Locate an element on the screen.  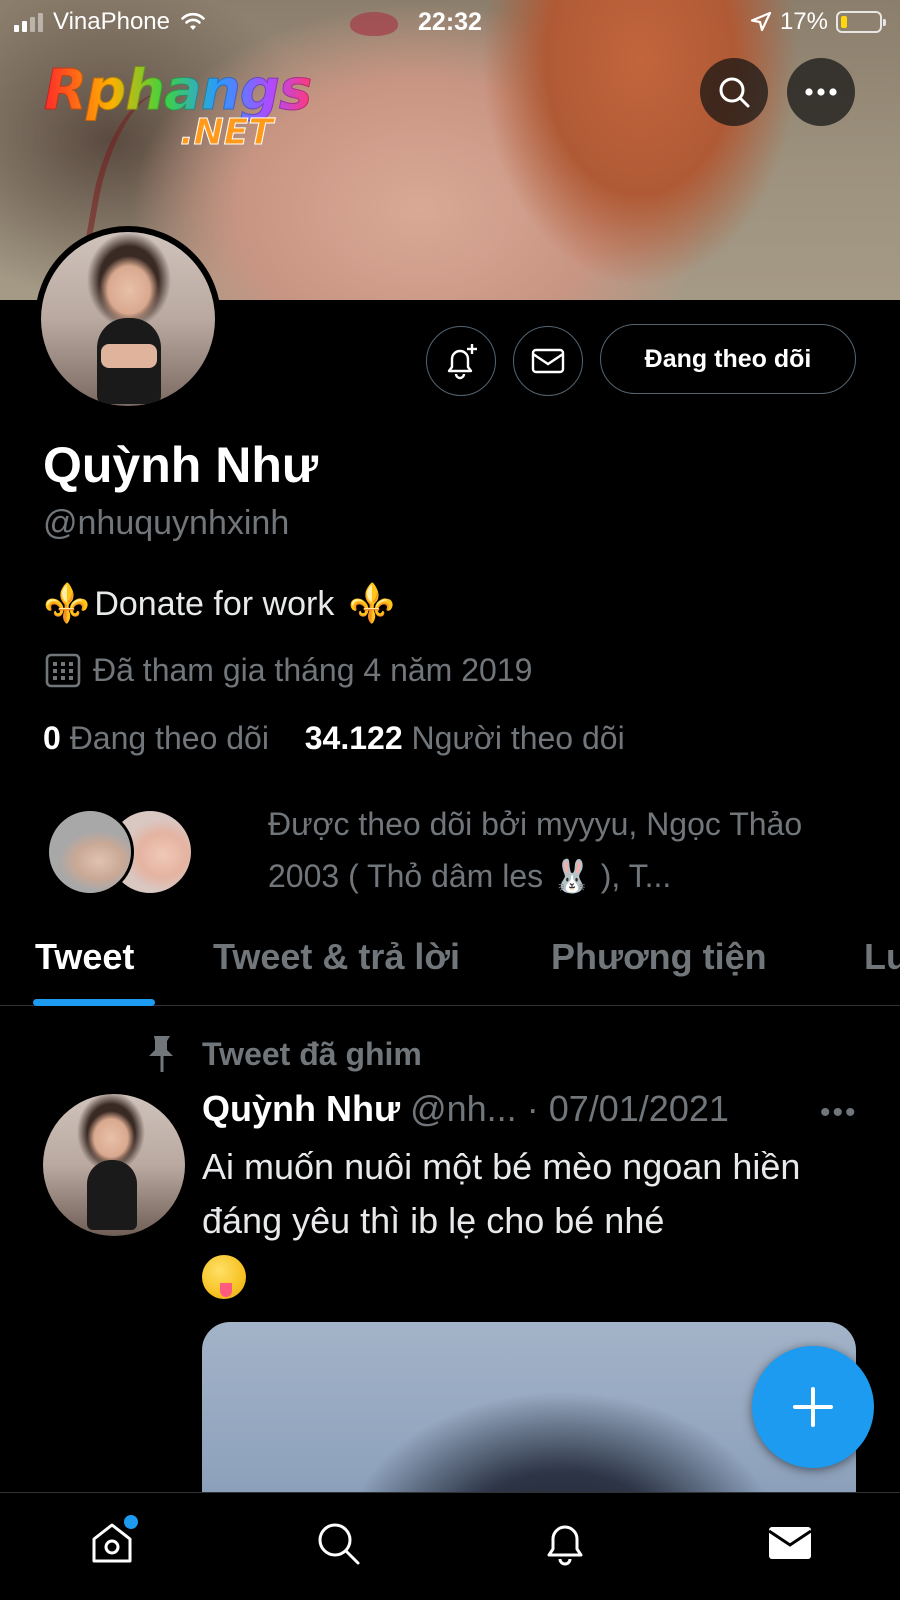
bell-plus-icon is located at coordinates (462, 362).